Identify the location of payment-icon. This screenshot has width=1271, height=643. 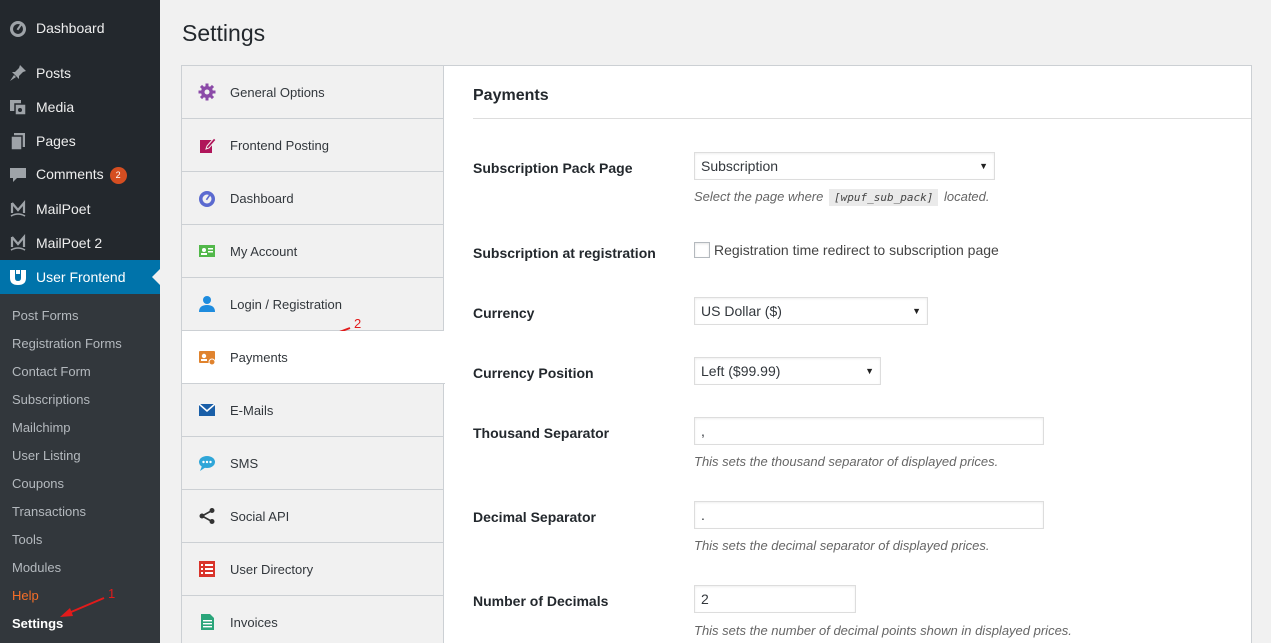
(207, 357).